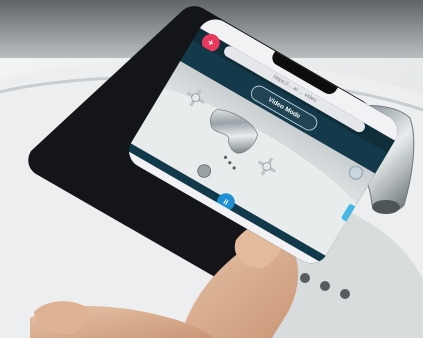  Describe the element at coordinates (211, 42) in the screenshot. I see `plus-icon: +` at that location.